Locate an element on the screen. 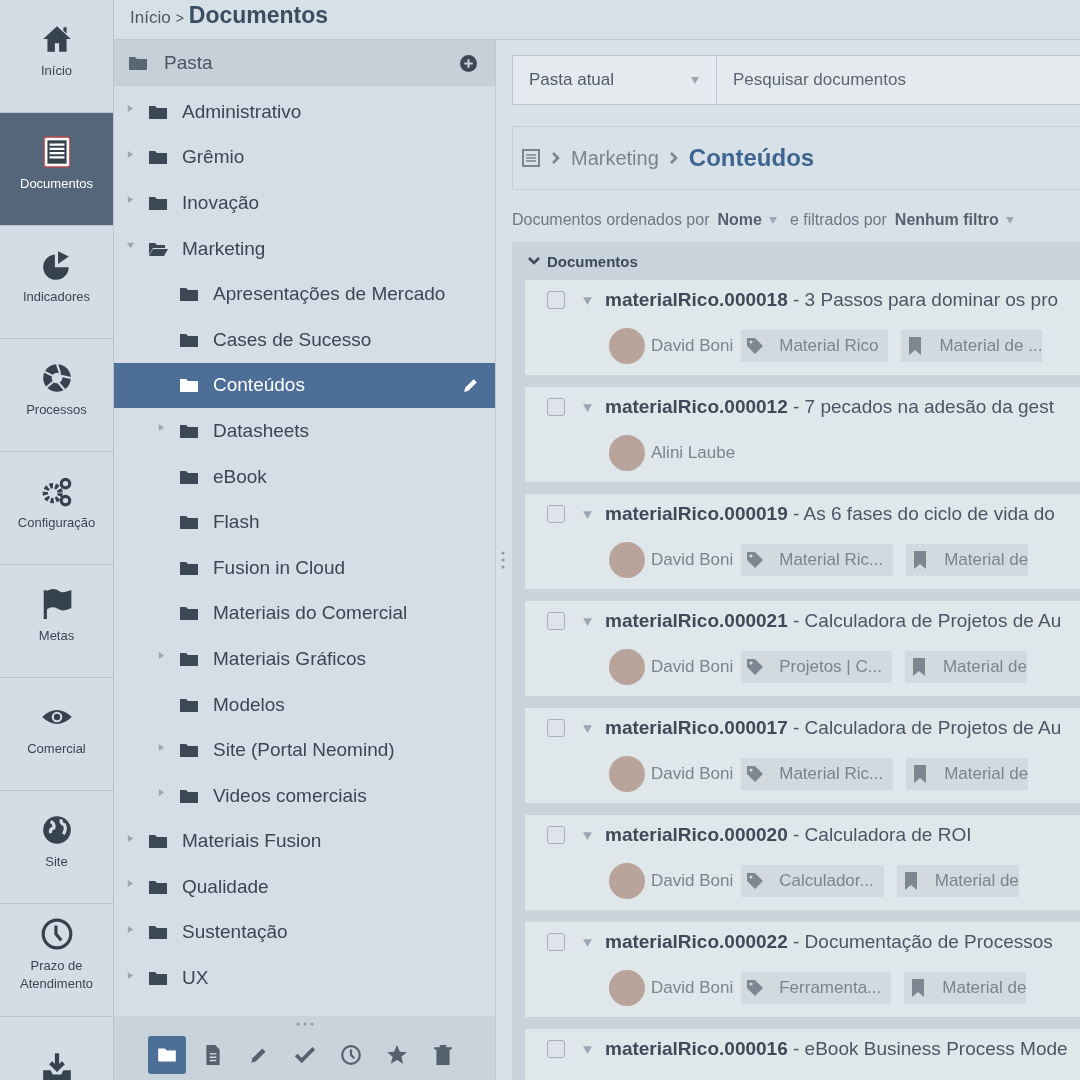 The width and height of the screenshot is (1080, 1080). folder-tree-item: Datasheets is located at coordinates (304, 431).